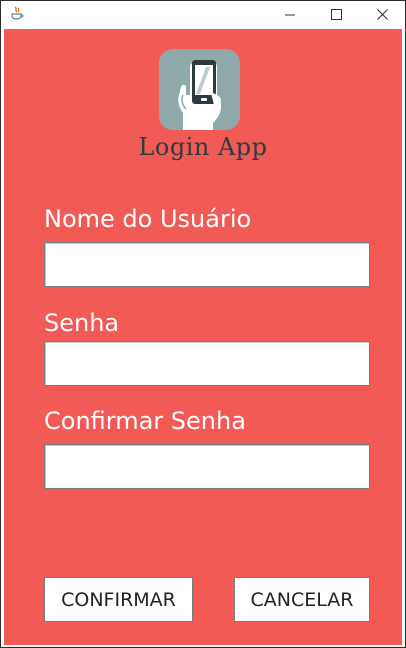 The width and height of the screenshot is (406, 648). What do you see at coordinates (118, 599) in the screenshot?
I see `confirm-button: CONFIRMAR` at bounding box center [118, 599].